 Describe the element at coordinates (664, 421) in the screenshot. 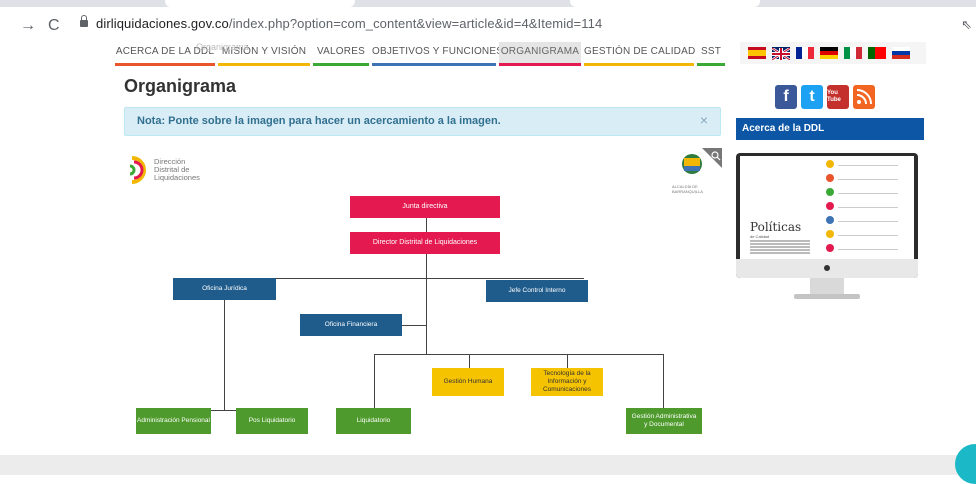

I see `org-box-gestion-admin: Gestión Administrativa y Documental` at that location.